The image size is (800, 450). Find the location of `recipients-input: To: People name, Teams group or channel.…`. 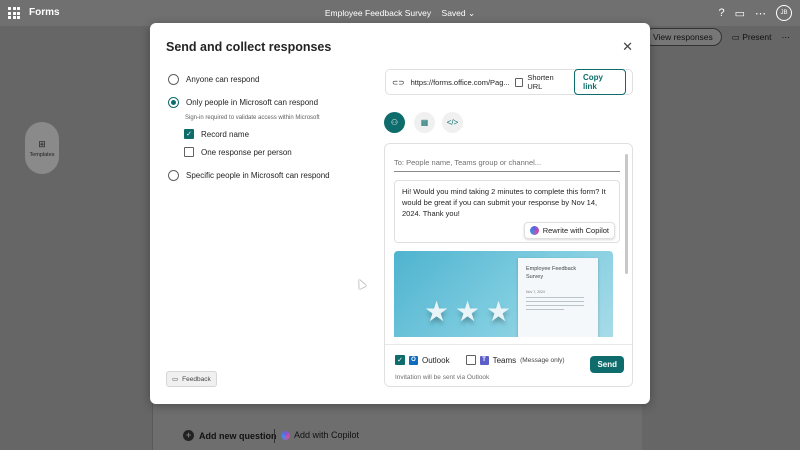

recipients-input: To: People name, Teams group or channel.… is located at coordinates (507, 163).